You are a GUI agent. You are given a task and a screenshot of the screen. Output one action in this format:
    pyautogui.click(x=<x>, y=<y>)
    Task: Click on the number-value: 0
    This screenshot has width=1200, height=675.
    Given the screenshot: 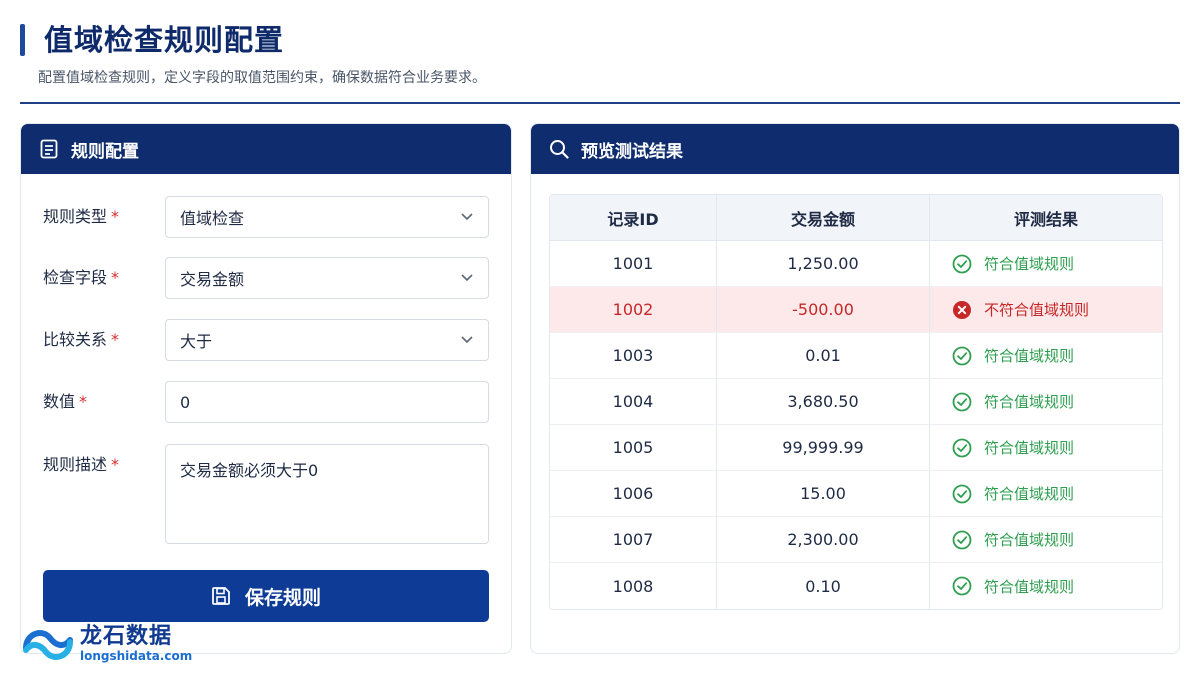 What is the action you would take?
    pyautogui.click(x=185, y=402)
    